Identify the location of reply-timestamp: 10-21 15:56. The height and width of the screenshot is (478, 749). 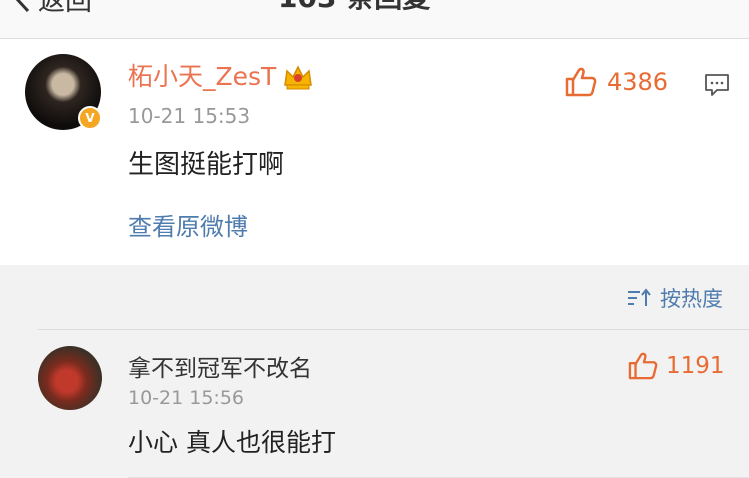
(186, 398).